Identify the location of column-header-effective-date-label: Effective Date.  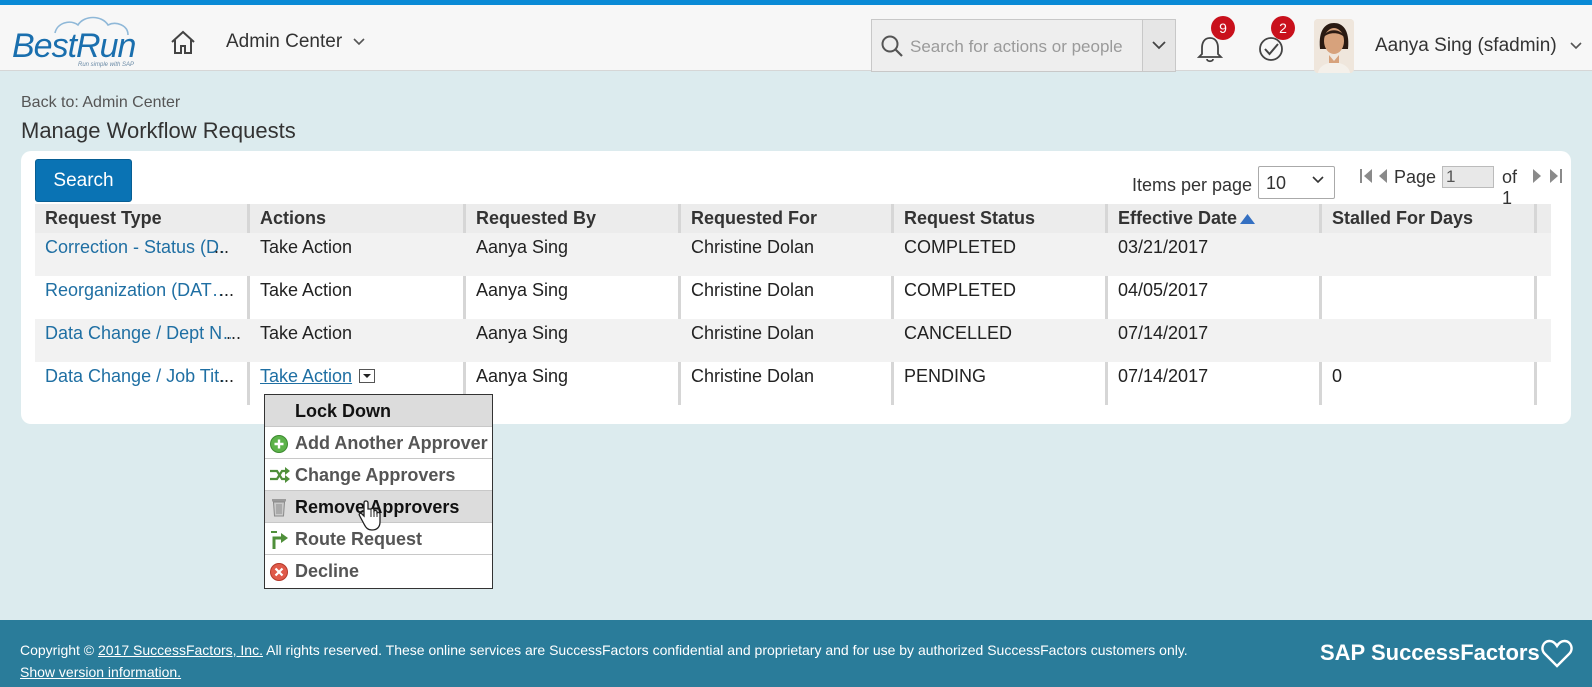
(1178, 218).